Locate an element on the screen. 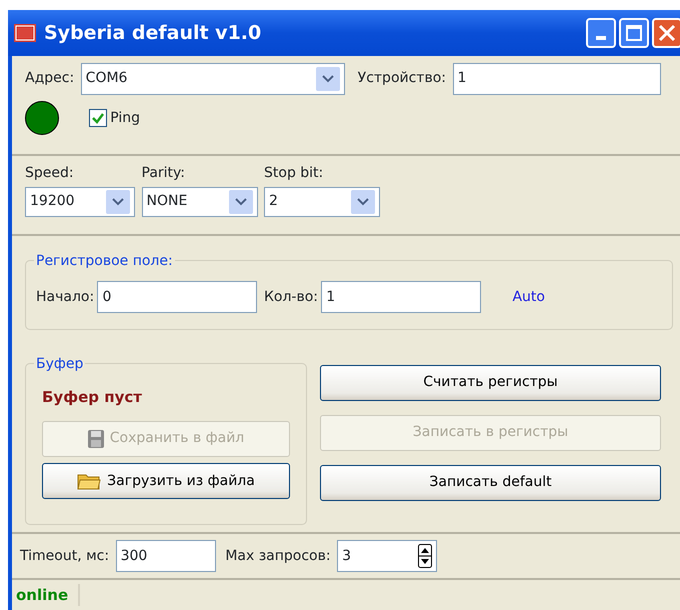 This screenshot has width=680, height=610. field-label: Stop bit: is located at coordinates (294, 173).